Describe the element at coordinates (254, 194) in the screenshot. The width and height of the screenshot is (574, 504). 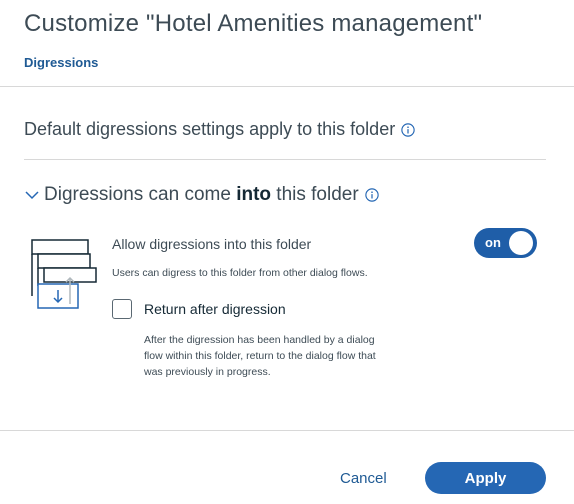
I see `digressions-into-heading-bold: into` at that location.